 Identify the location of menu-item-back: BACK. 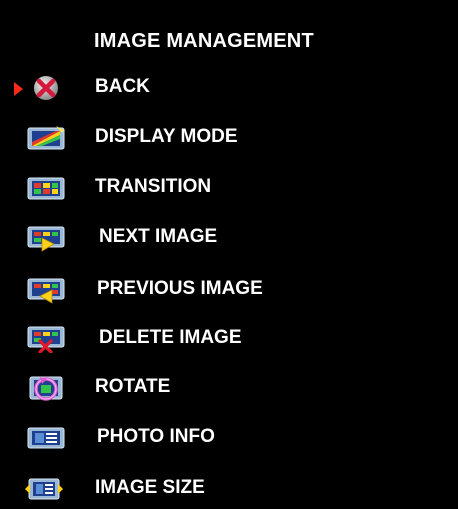
(229, 88).